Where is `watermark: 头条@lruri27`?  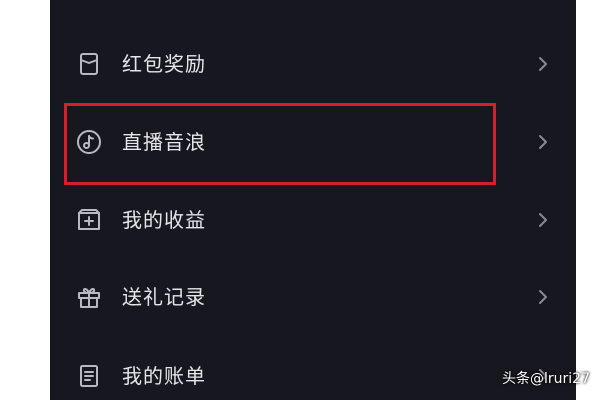
watermark: 头条@lruri27 is located at coordinates (546, 379).